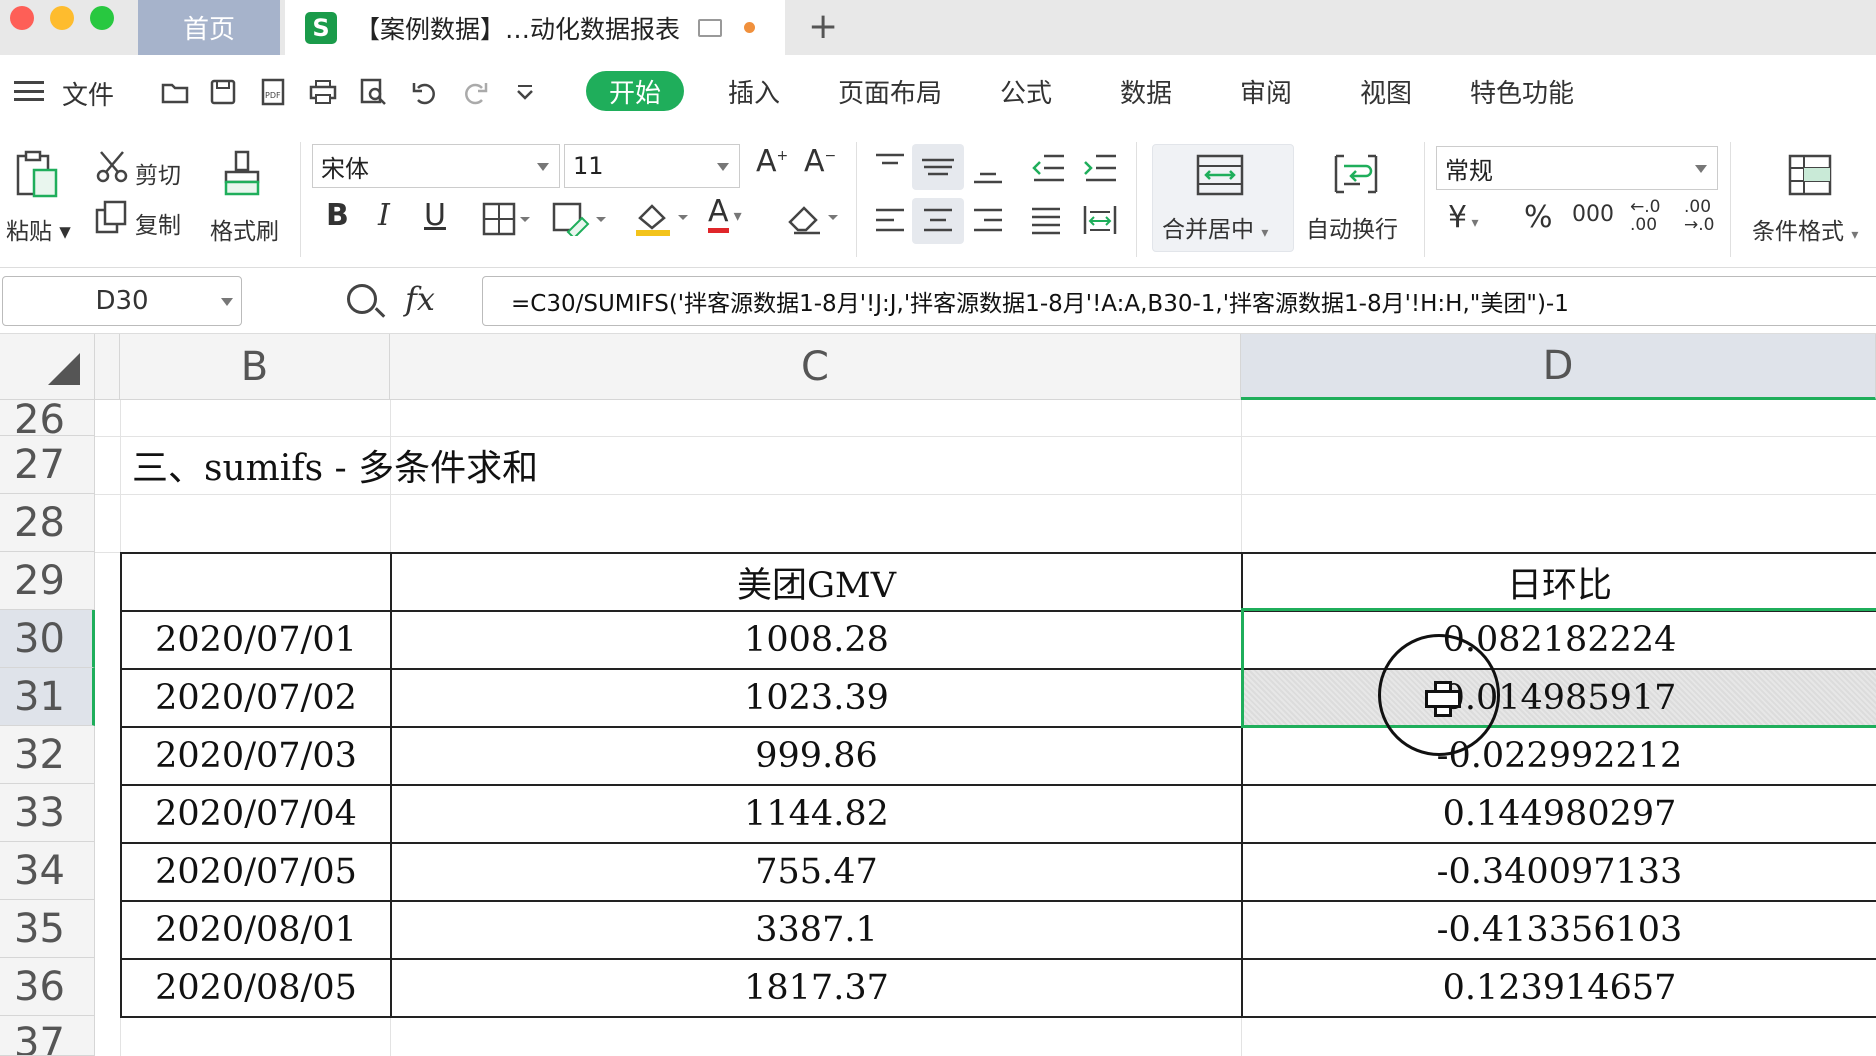 This screenshot has width=1876, height=1056. I want to click on fill-color-button, so click(662, 222).